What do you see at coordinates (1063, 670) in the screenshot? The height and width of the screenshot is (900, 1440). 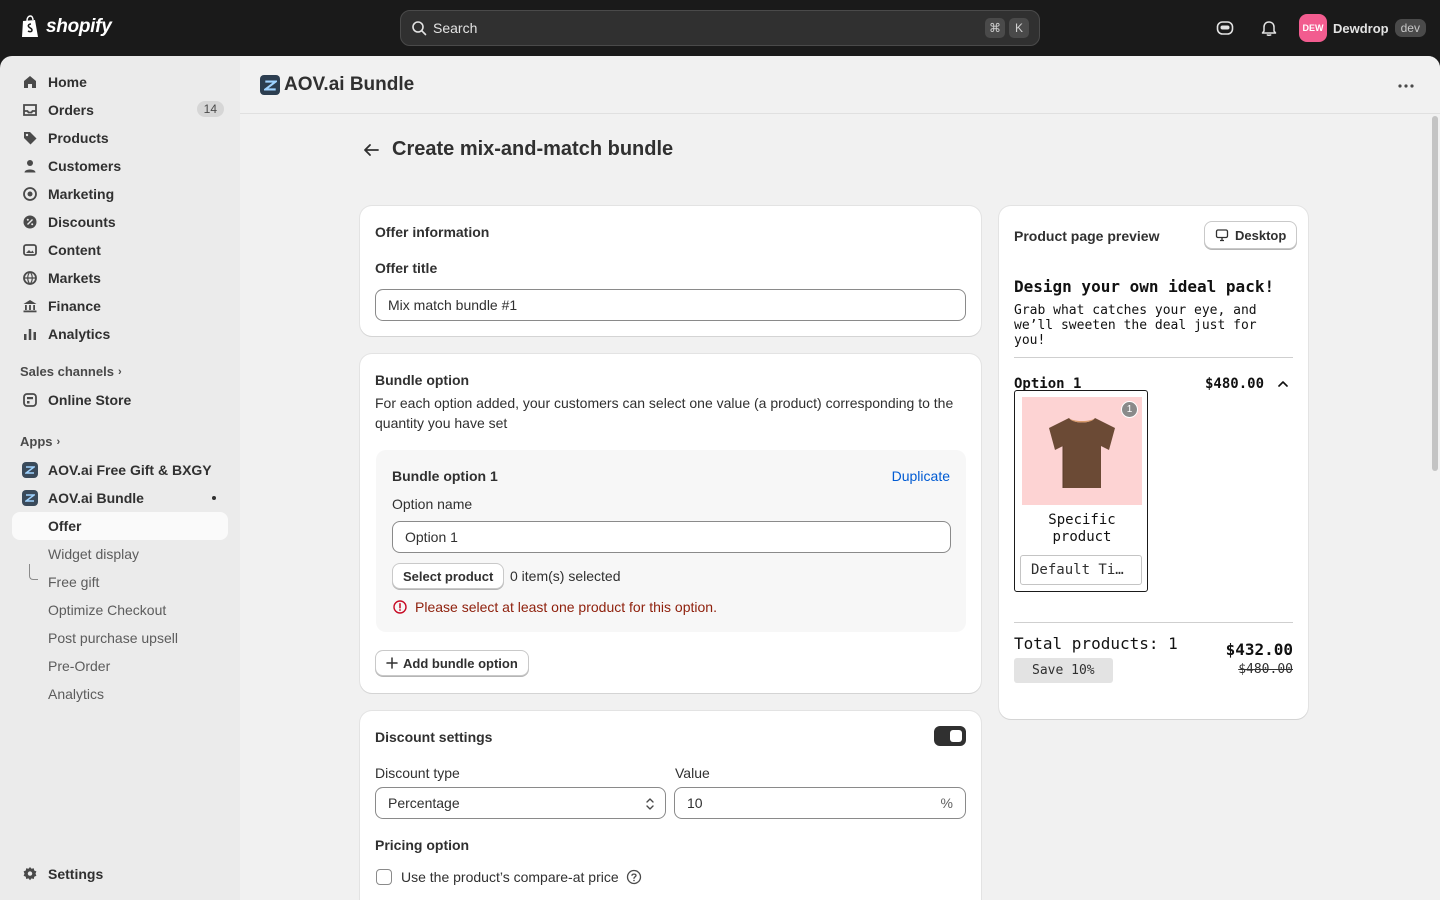 I see `save-badge: Save 10%` at bounding box center [1063, 670].